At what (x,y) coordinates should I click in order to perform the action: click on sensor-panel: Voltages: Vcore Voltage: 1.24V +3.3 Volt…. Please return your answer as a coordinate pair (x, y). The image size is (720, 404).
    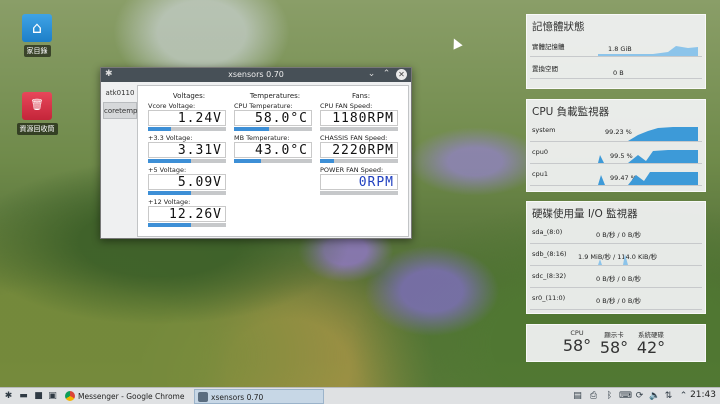
    Looking at the image, I should click on (273, 161).